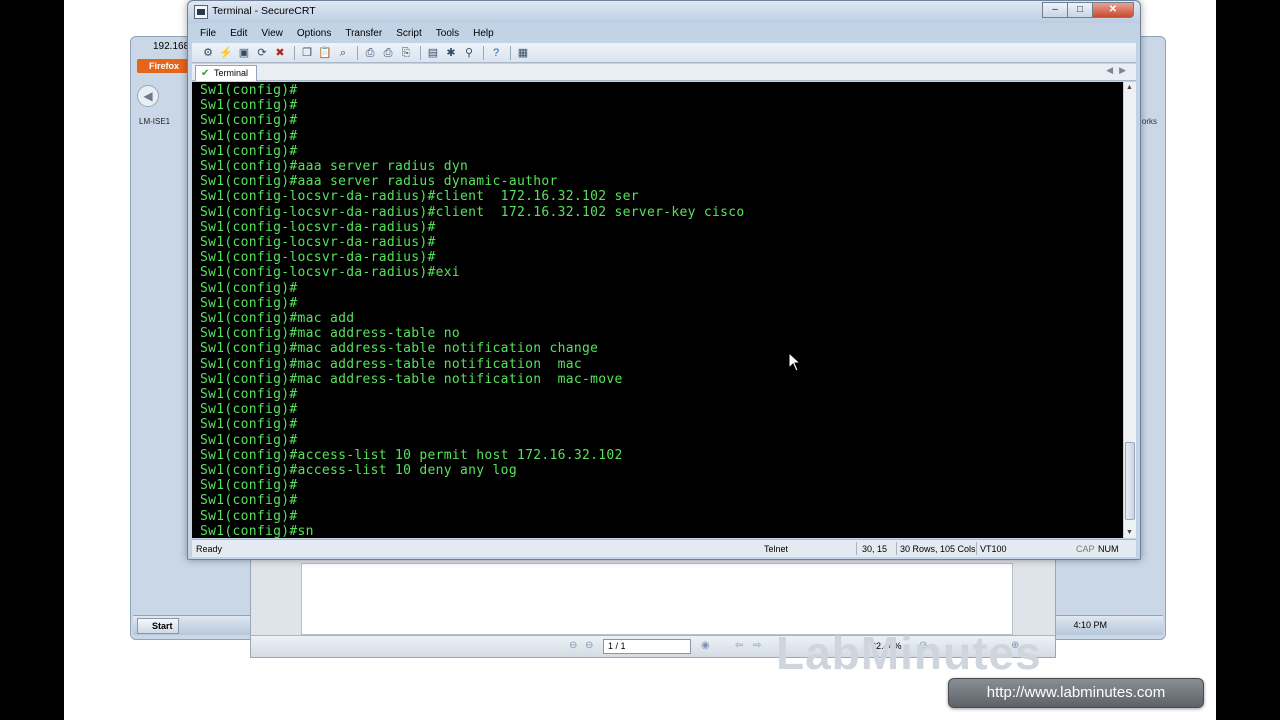  I want to click on pdf-page, so click(657, 599).